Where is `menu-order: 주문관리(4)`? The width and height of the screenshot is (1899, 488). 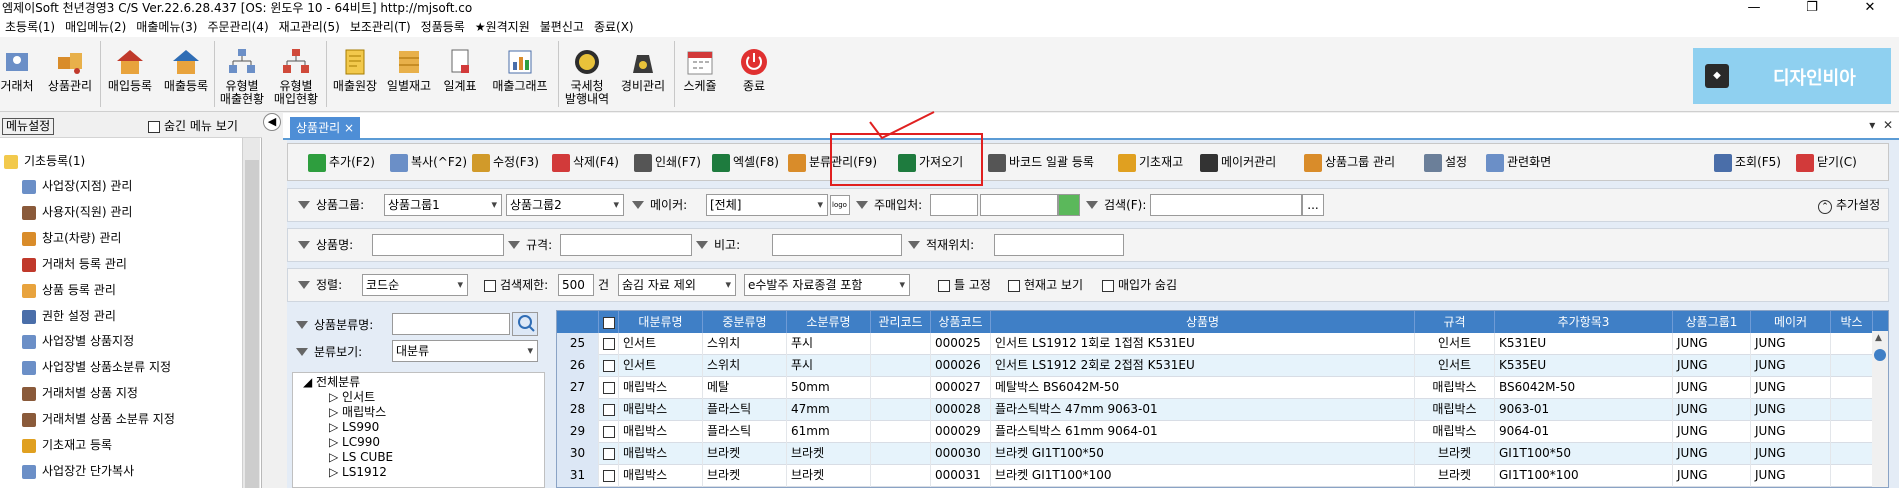 menu-order: 주문관리(4) is located at coordinates (237, 27).